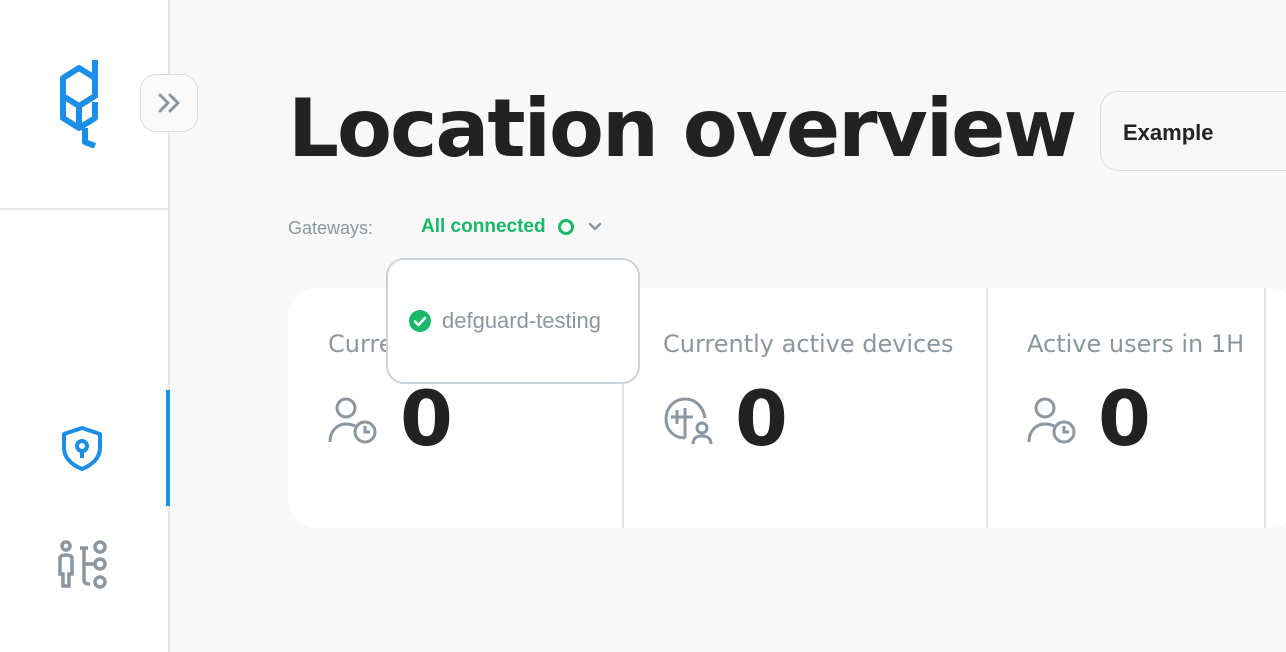 The image size is (1286, 652). I want to click on page-title: Location overview, so click(682, 128).